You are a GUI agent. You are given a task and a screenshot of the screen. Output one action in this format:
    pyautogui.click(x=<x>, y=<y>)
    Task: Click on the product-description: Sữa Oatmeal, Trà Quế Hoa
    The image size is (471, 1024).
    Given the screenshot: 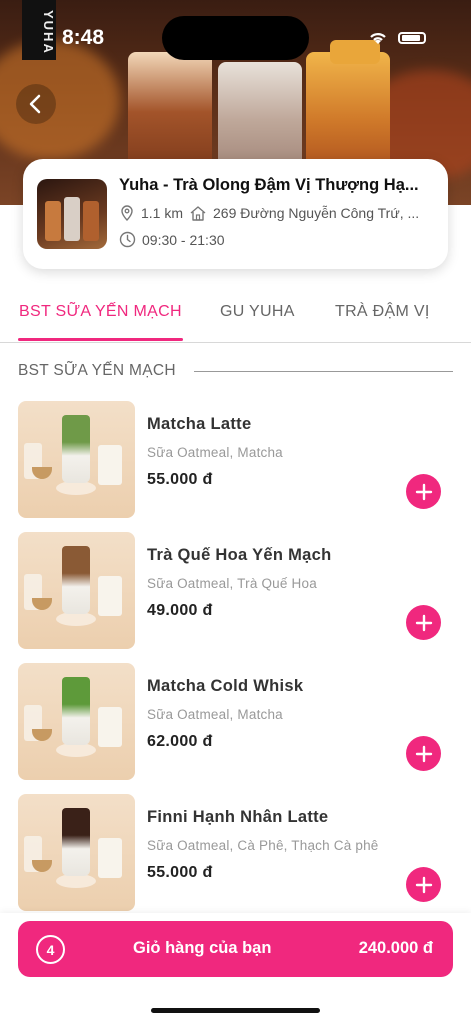 What is the action you would take?
    pyautogui.click(x=232, y=583)
    